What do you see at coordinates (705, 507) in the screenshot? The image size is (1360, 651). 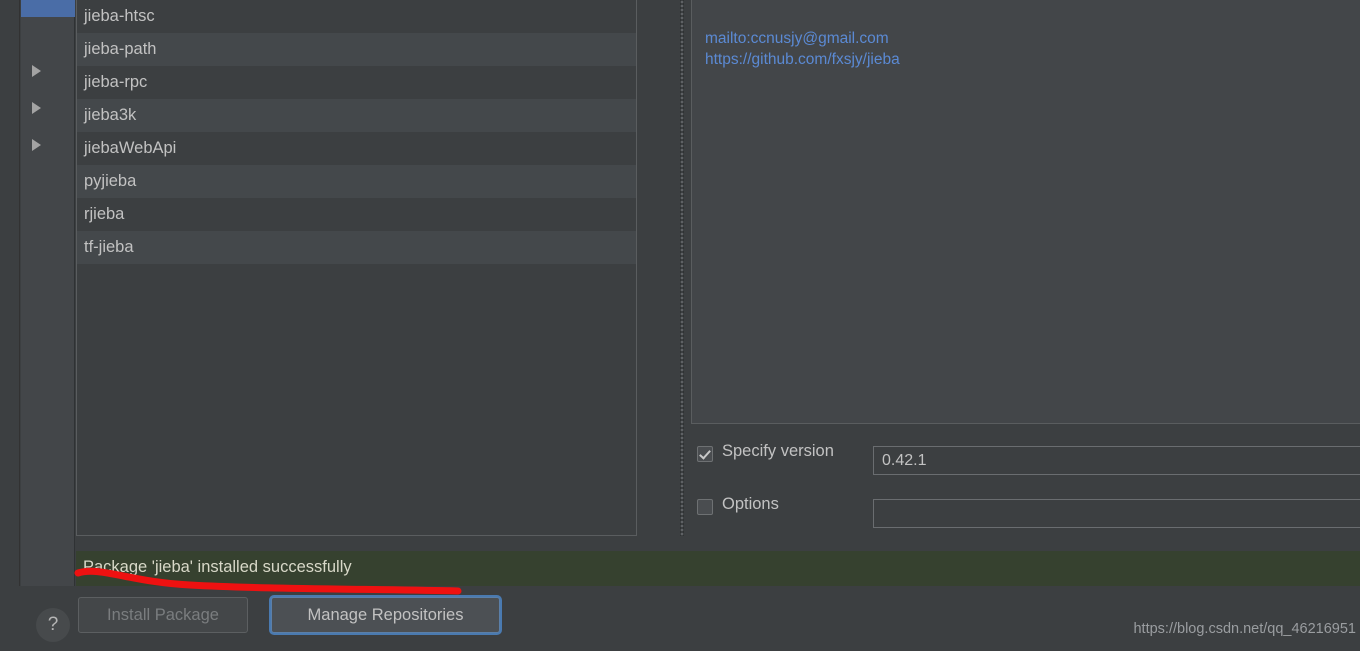 I see `options-checkbox` at bounding box center [705, 507].